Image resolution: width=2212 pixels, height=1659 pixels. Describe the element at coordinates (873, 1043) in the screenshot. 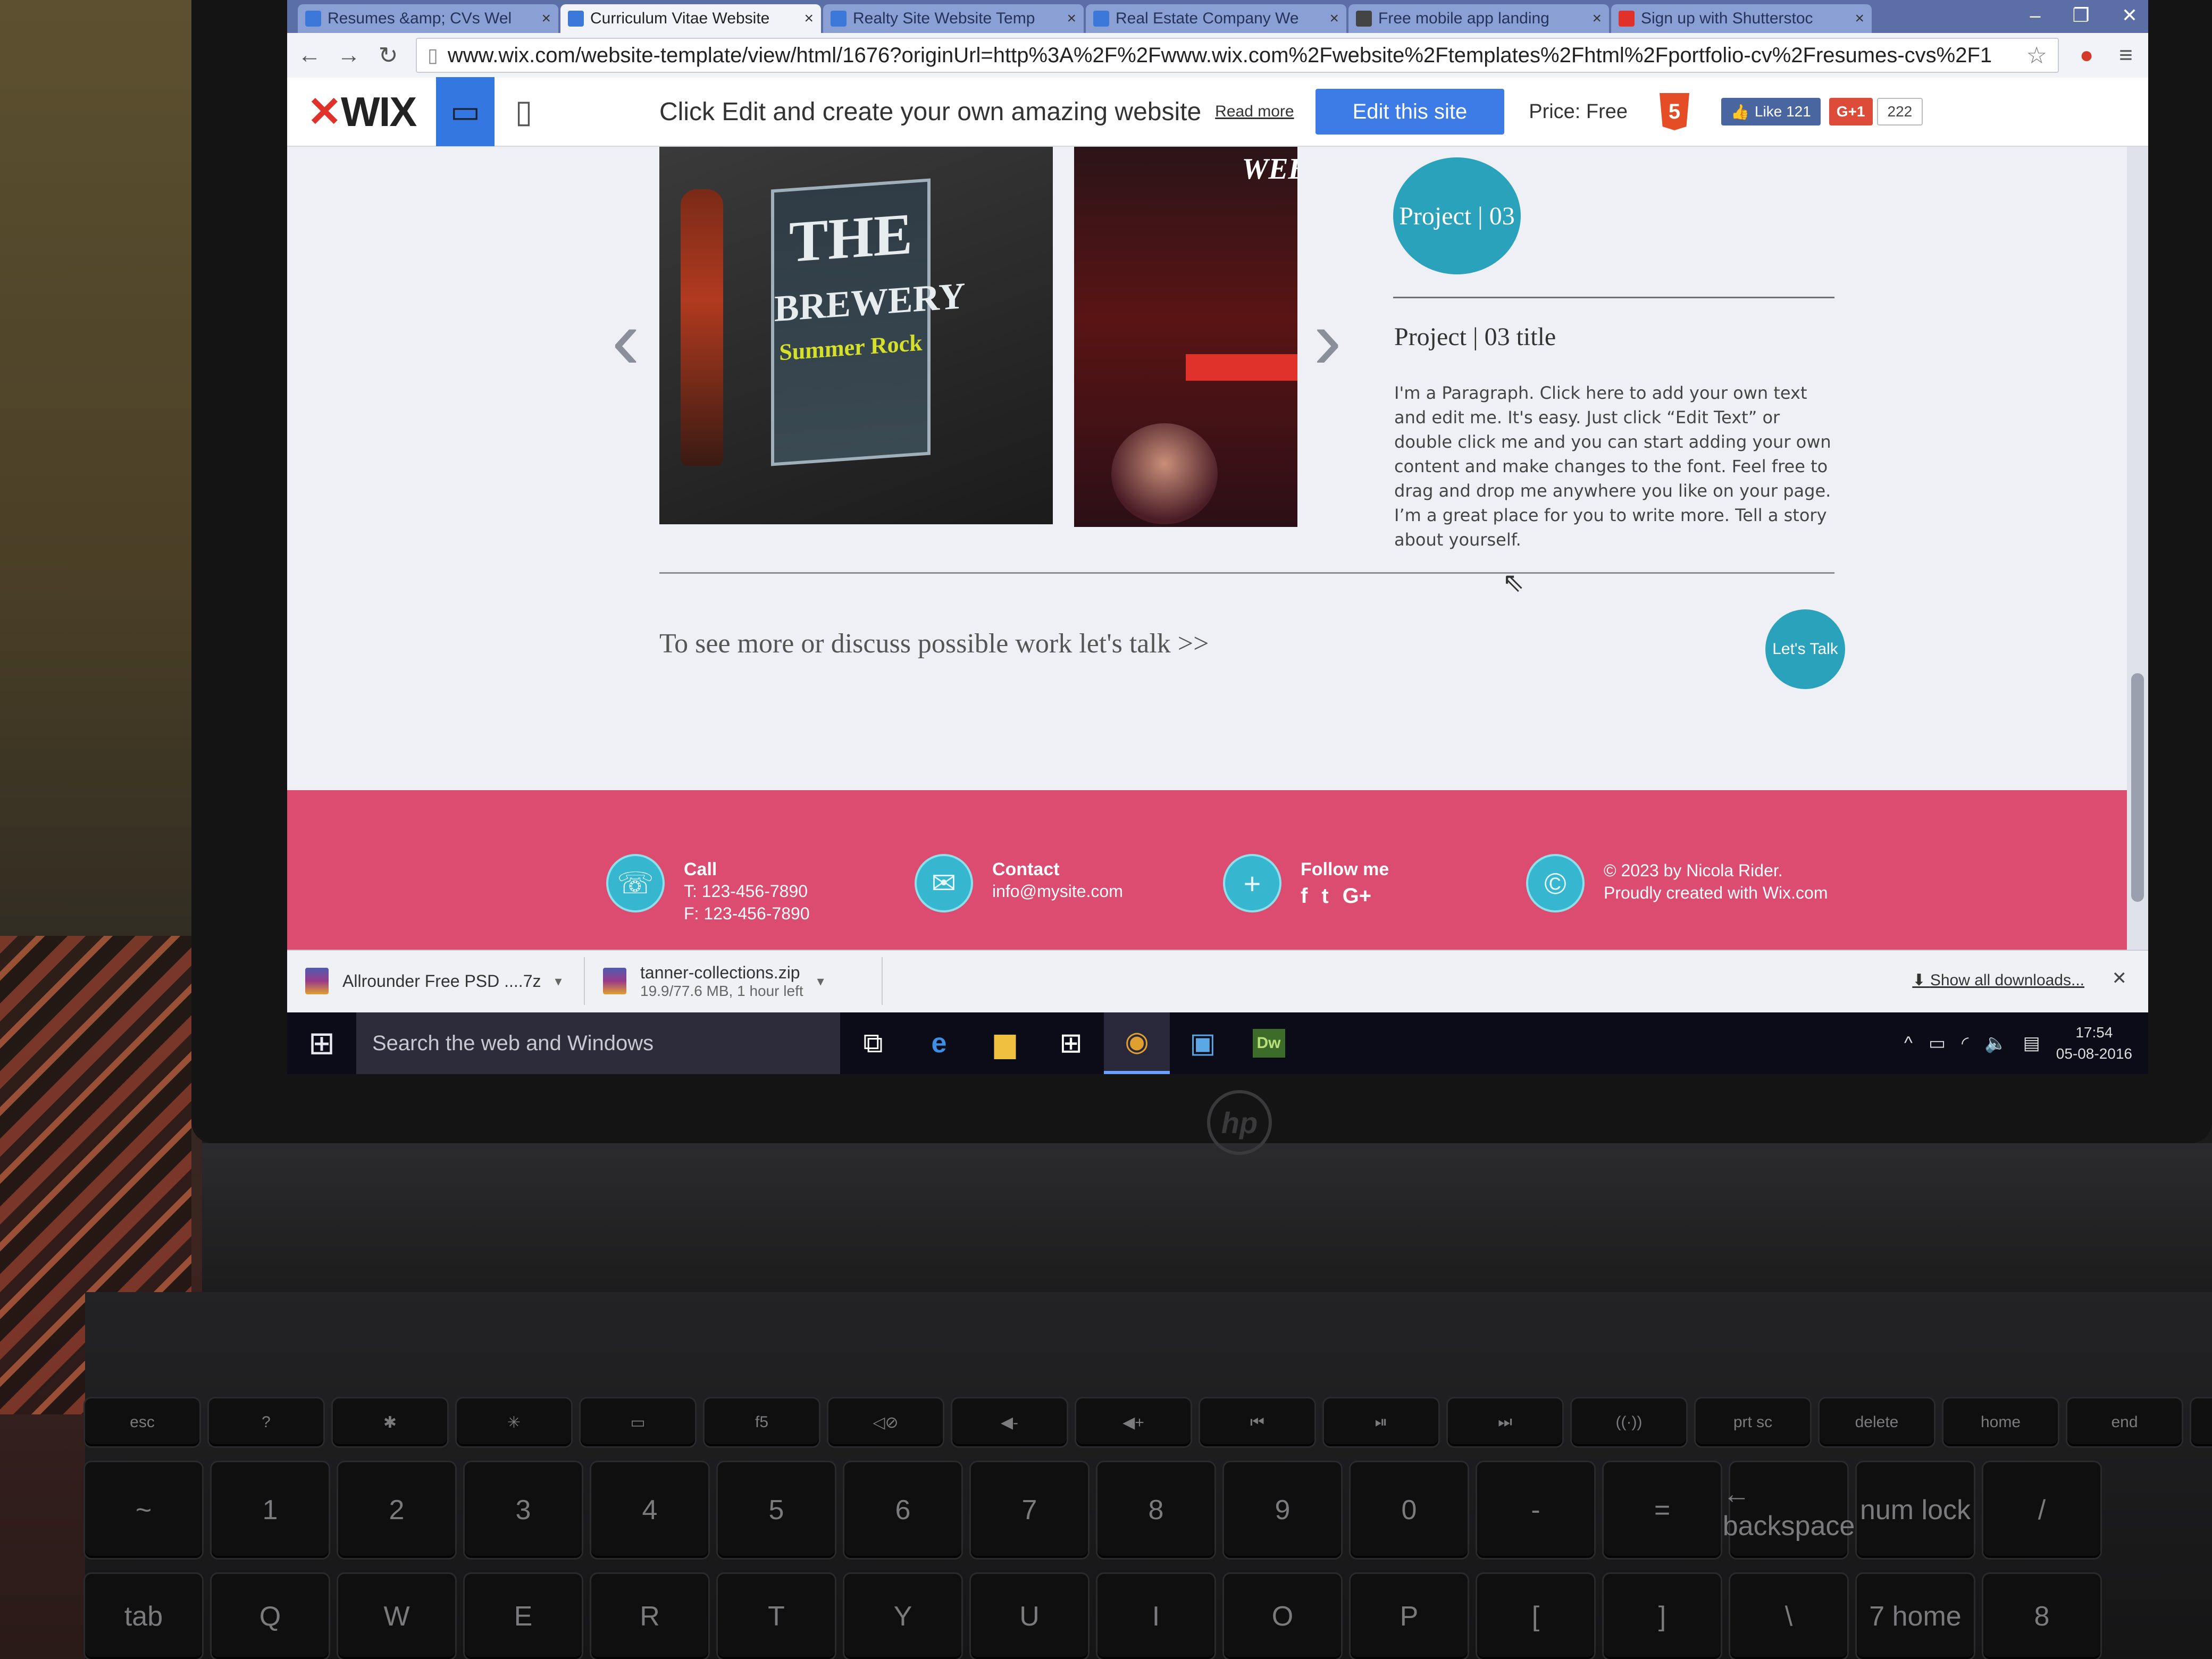

I see `task-view-icon: ⧉` at that location.